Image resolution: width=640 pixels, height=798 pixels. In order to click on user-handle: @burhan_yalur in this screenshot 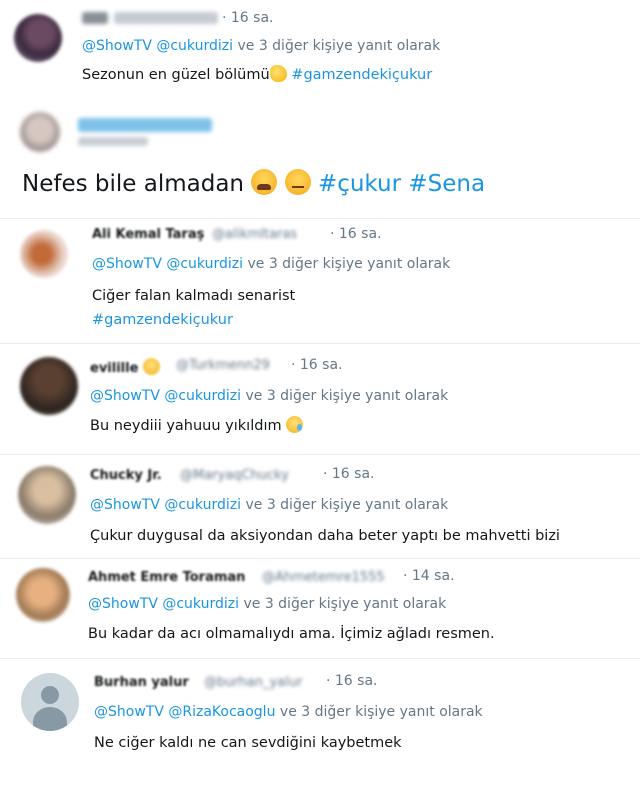, I will do `click(253, 682)`.